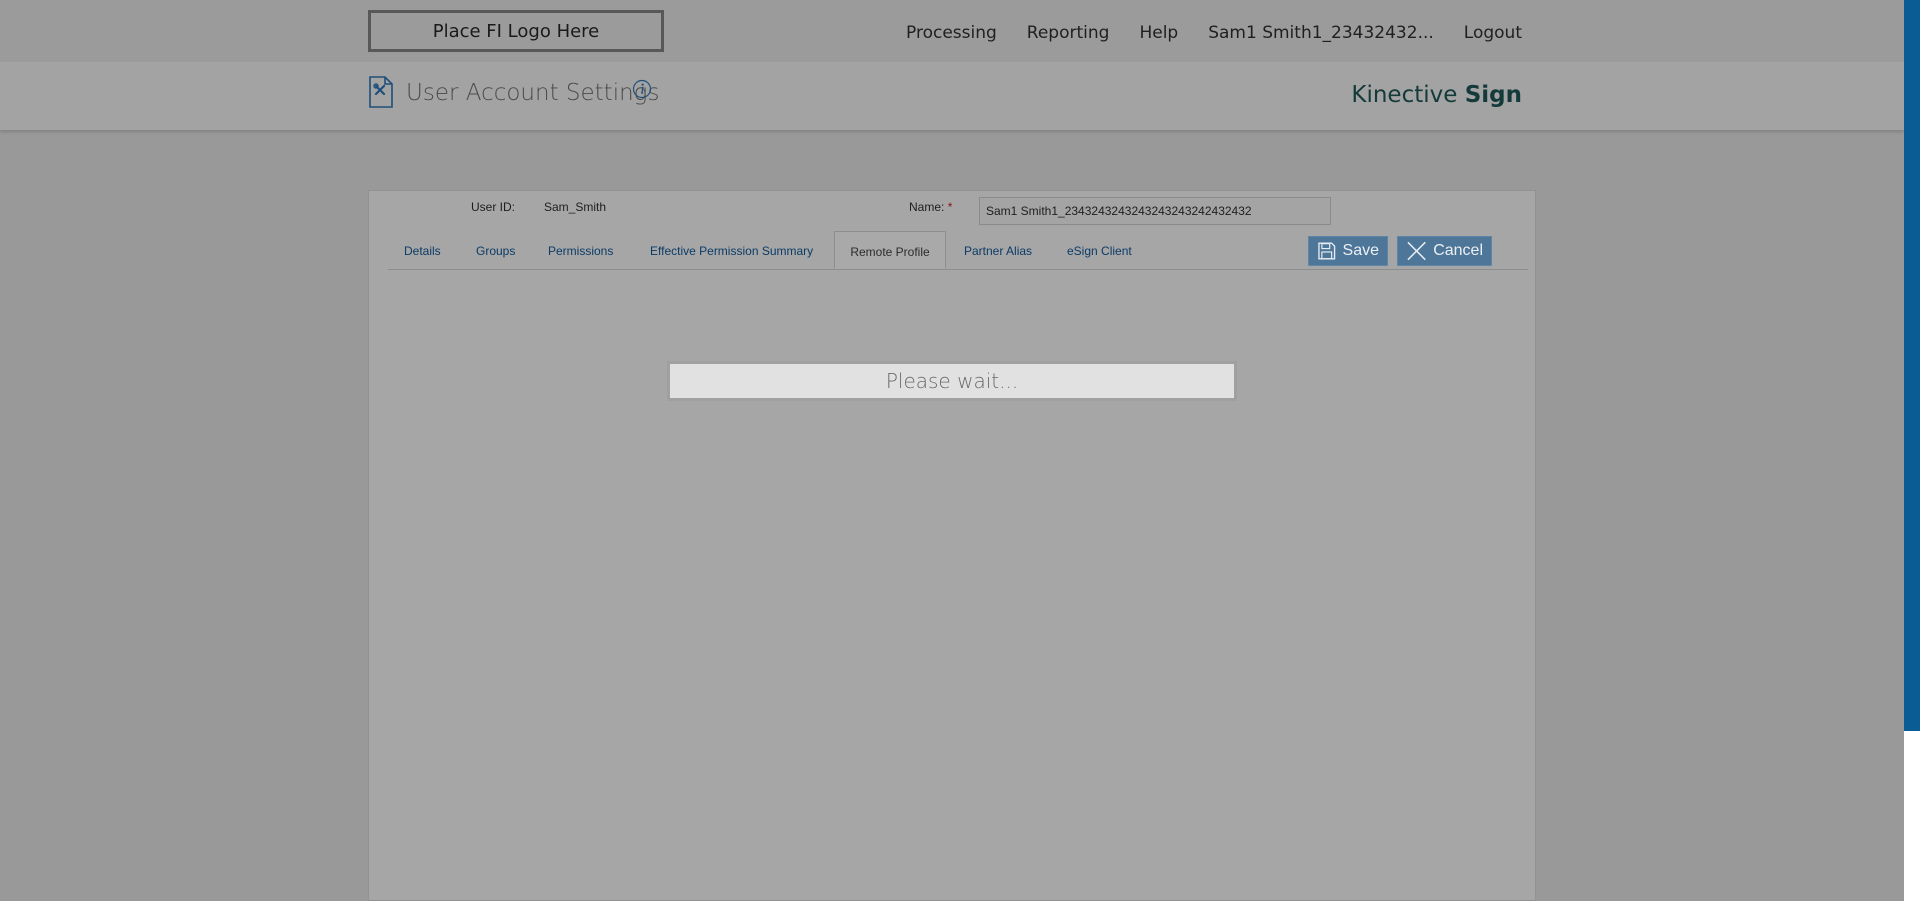 This screenshot has height=901, width=1920. What do you see at coordinates (1360, 250) in the screenshot?
I see `save-label: Save` at bounding box center [1360, 250].